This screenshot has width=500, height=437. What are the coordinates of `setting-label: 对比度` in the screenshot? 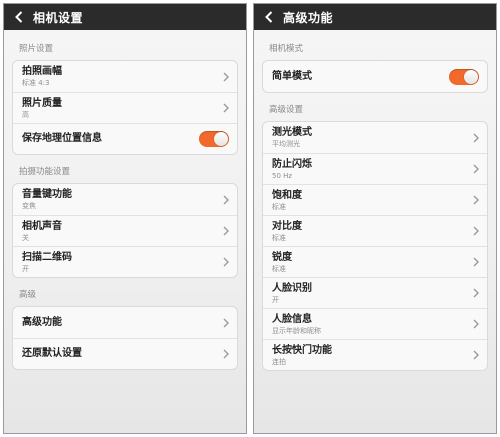 It's located at (287, 226).